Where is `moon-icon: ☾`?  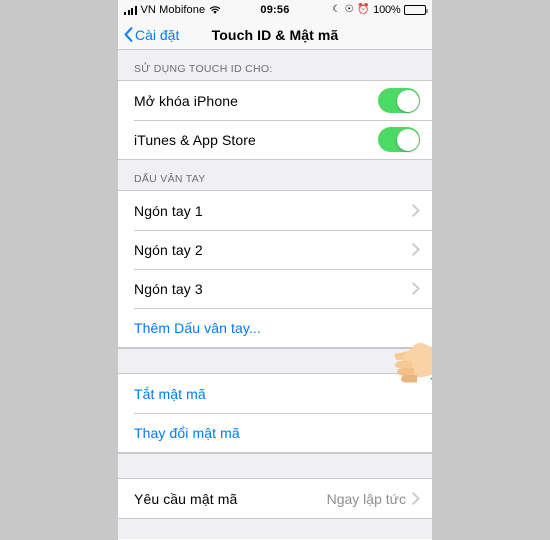
moon-icon: ☾ is located at coordinates (337, 9).